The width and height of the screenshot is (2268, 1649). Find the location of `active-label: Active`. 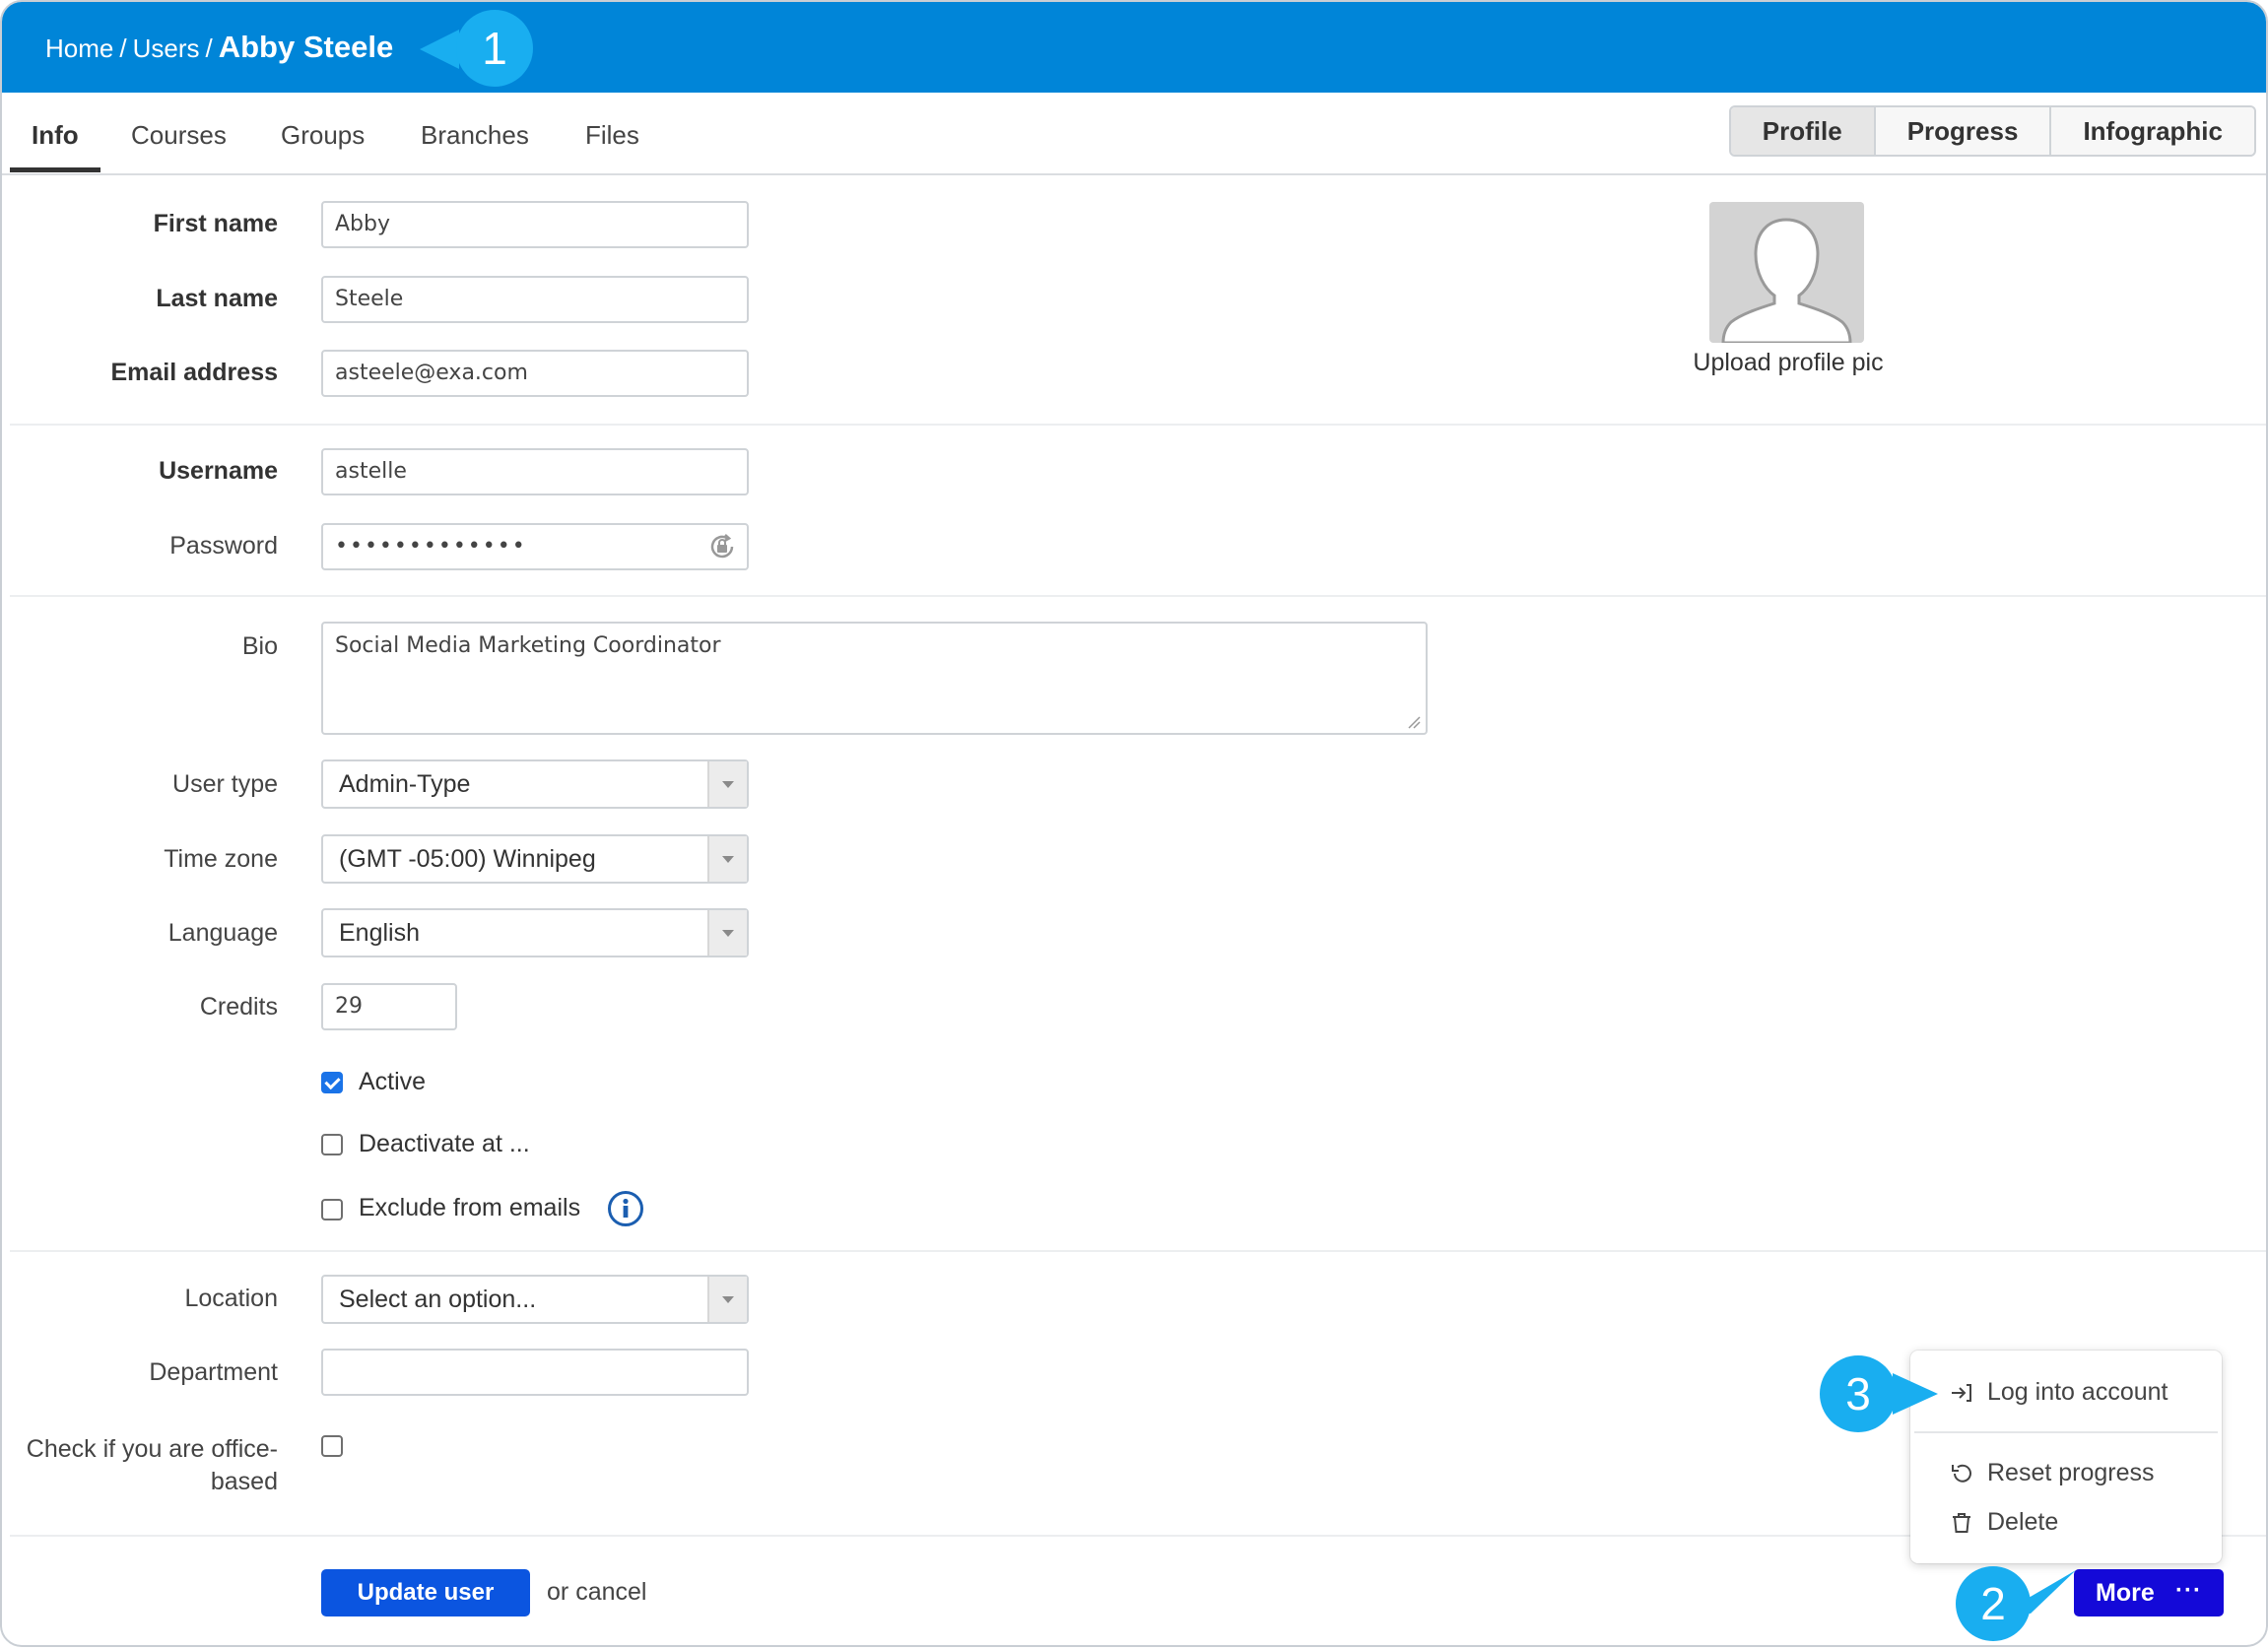

active-label: Active is located at coordinates (393, 1081).